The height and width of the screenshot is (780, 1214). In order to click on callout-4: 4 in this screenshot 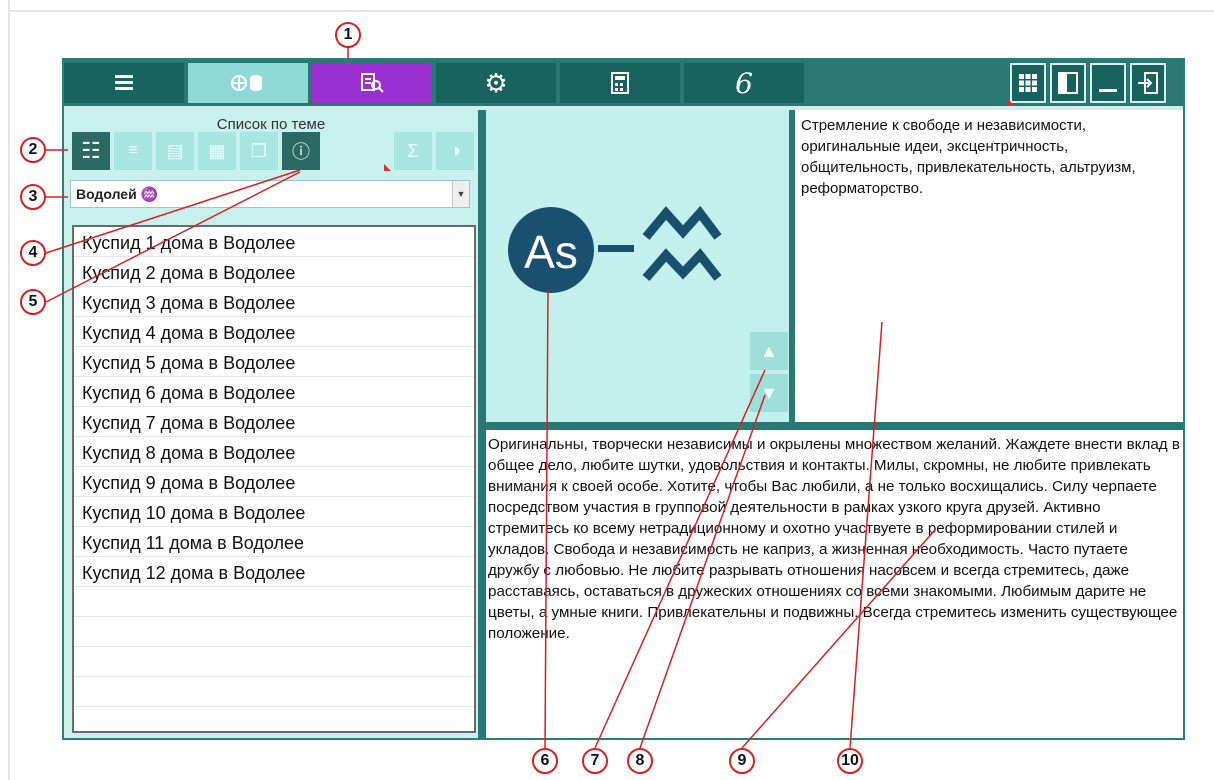, I will do `click(33, 253)`.